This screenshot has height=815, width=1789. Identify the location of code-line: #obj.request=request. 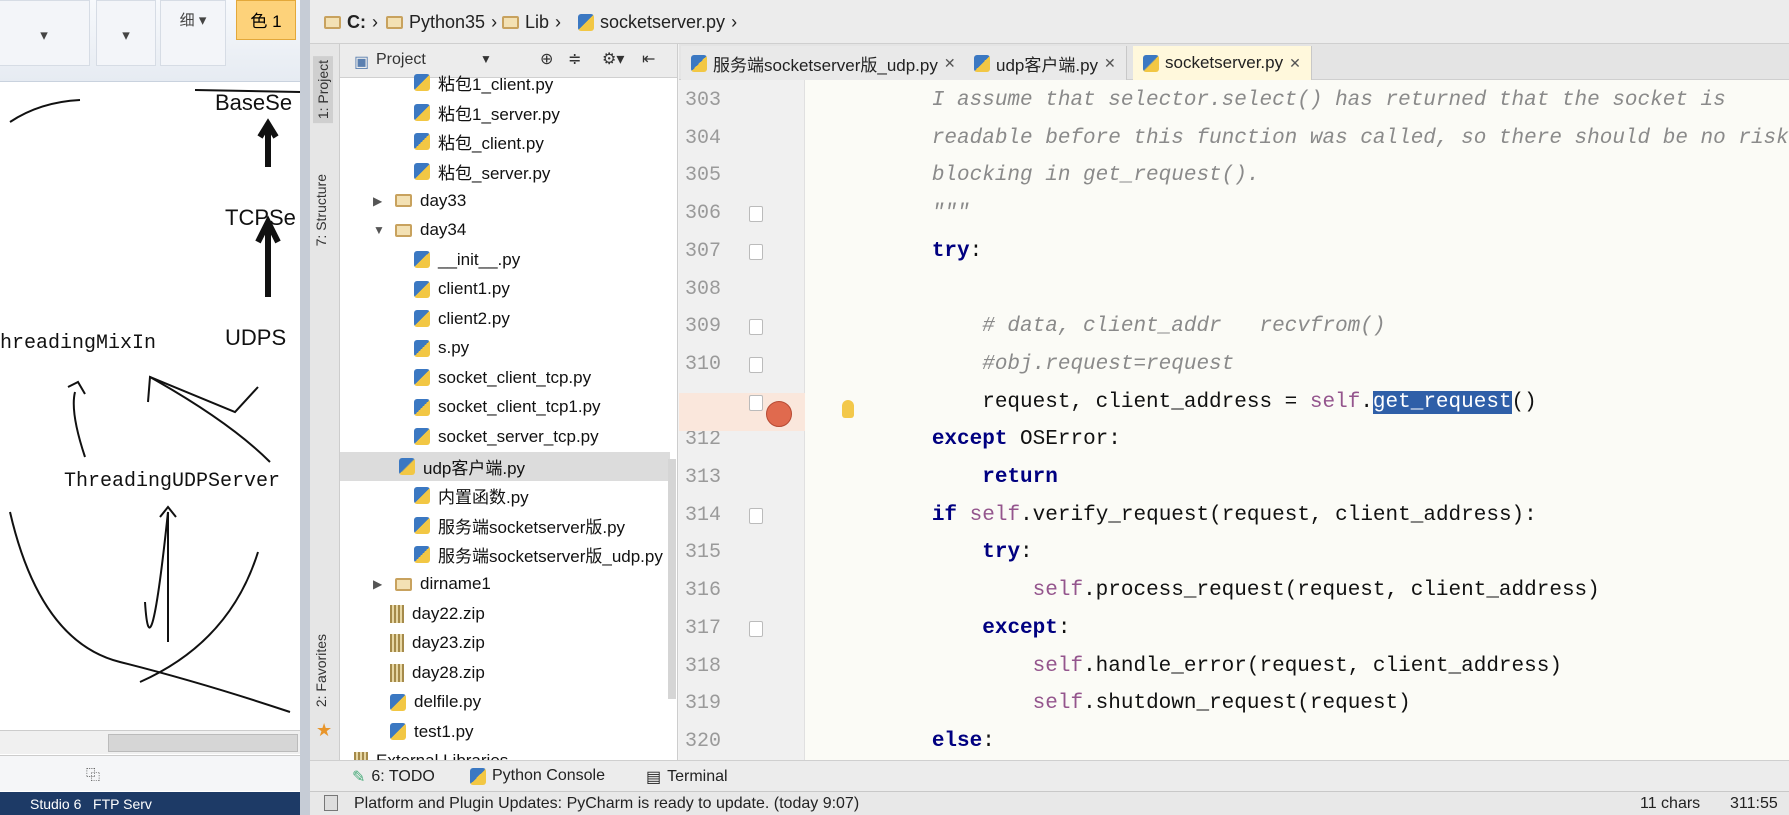
(1297, 365).